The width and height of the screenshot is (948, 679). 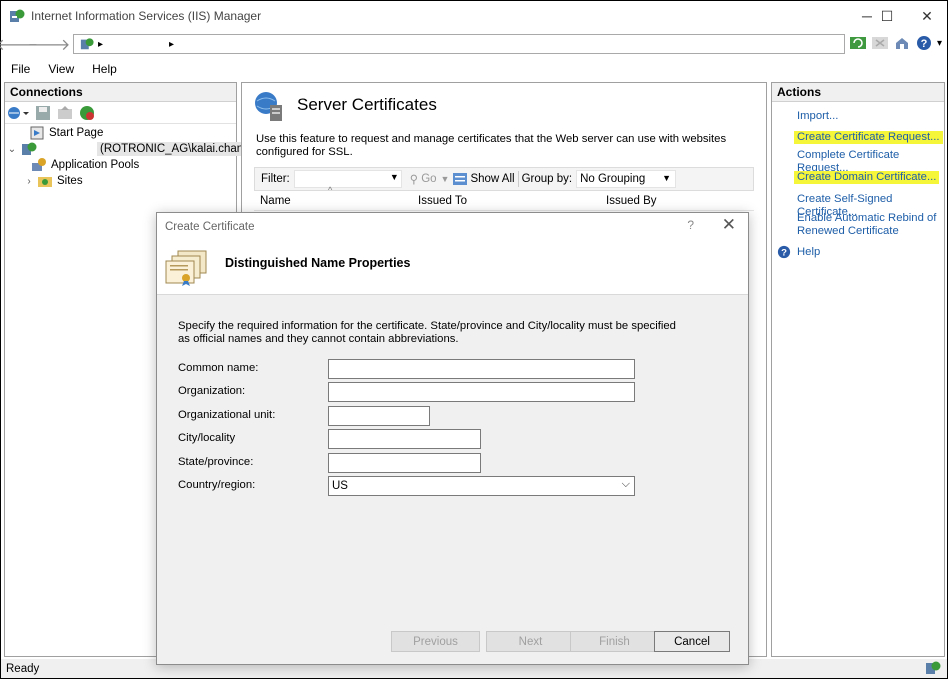 What do you see at coordinates (217, 485) in the screenshot?
I see `country-region-label: Country/region:` at bounding box center [217, 485].